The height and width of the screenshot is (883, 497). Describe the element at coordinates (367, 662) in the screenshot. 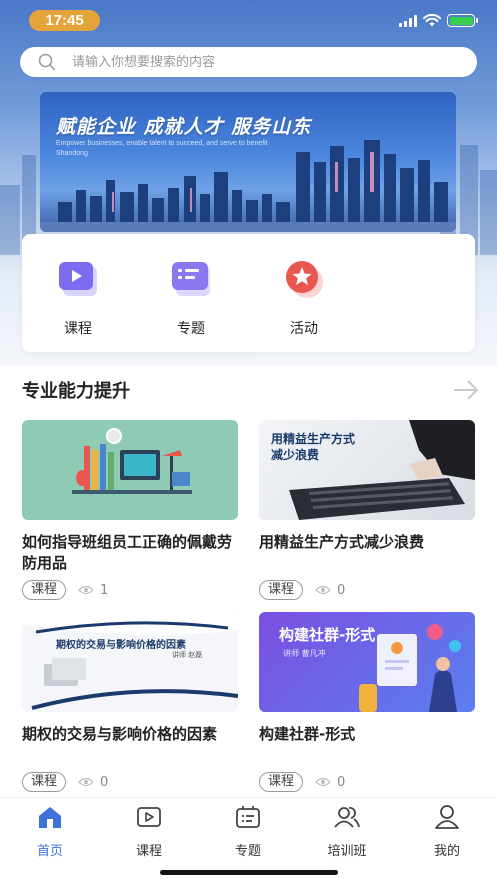

I see `course-thumbnail: 构建社群-形式 讲师 曹凡冲` at that location.